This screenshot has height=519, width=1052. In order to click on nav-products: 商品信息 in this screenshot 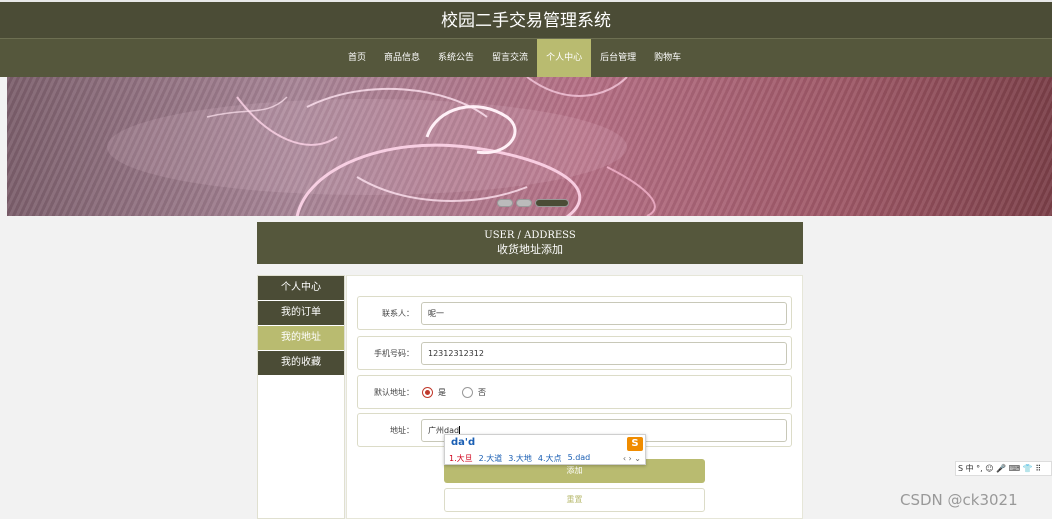, I will do `click(402, 58)`.